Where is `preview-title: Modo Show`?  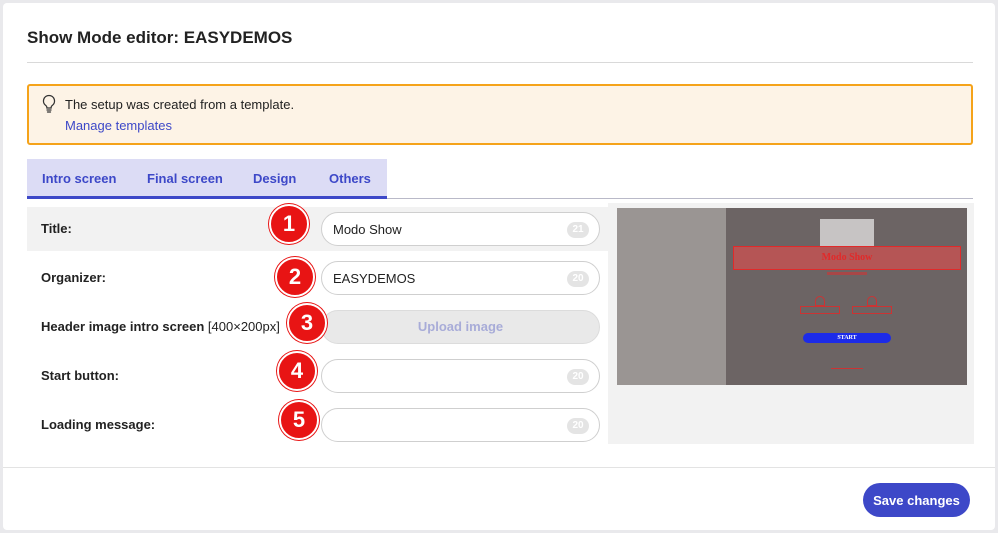
preview-title: Modo Show is located at coordinates (847, 258).